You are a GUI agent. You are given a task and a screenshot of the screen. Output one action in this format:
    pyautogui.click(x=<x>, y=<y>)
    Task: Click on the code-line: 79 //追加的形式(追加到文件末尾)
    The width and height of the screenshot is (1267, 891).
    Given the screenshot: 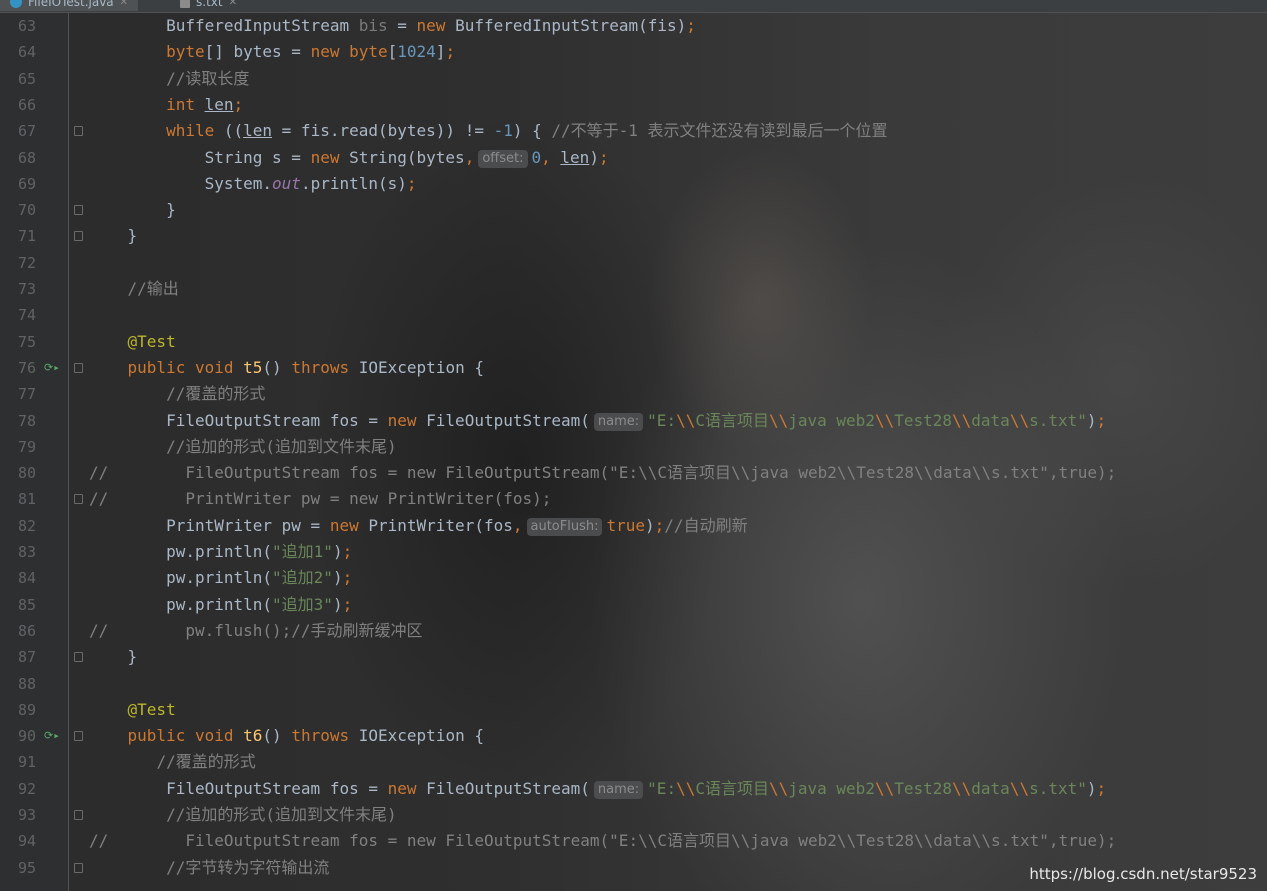 What is the action you would take?
    pyautogui.click(x=633, y=447)
    